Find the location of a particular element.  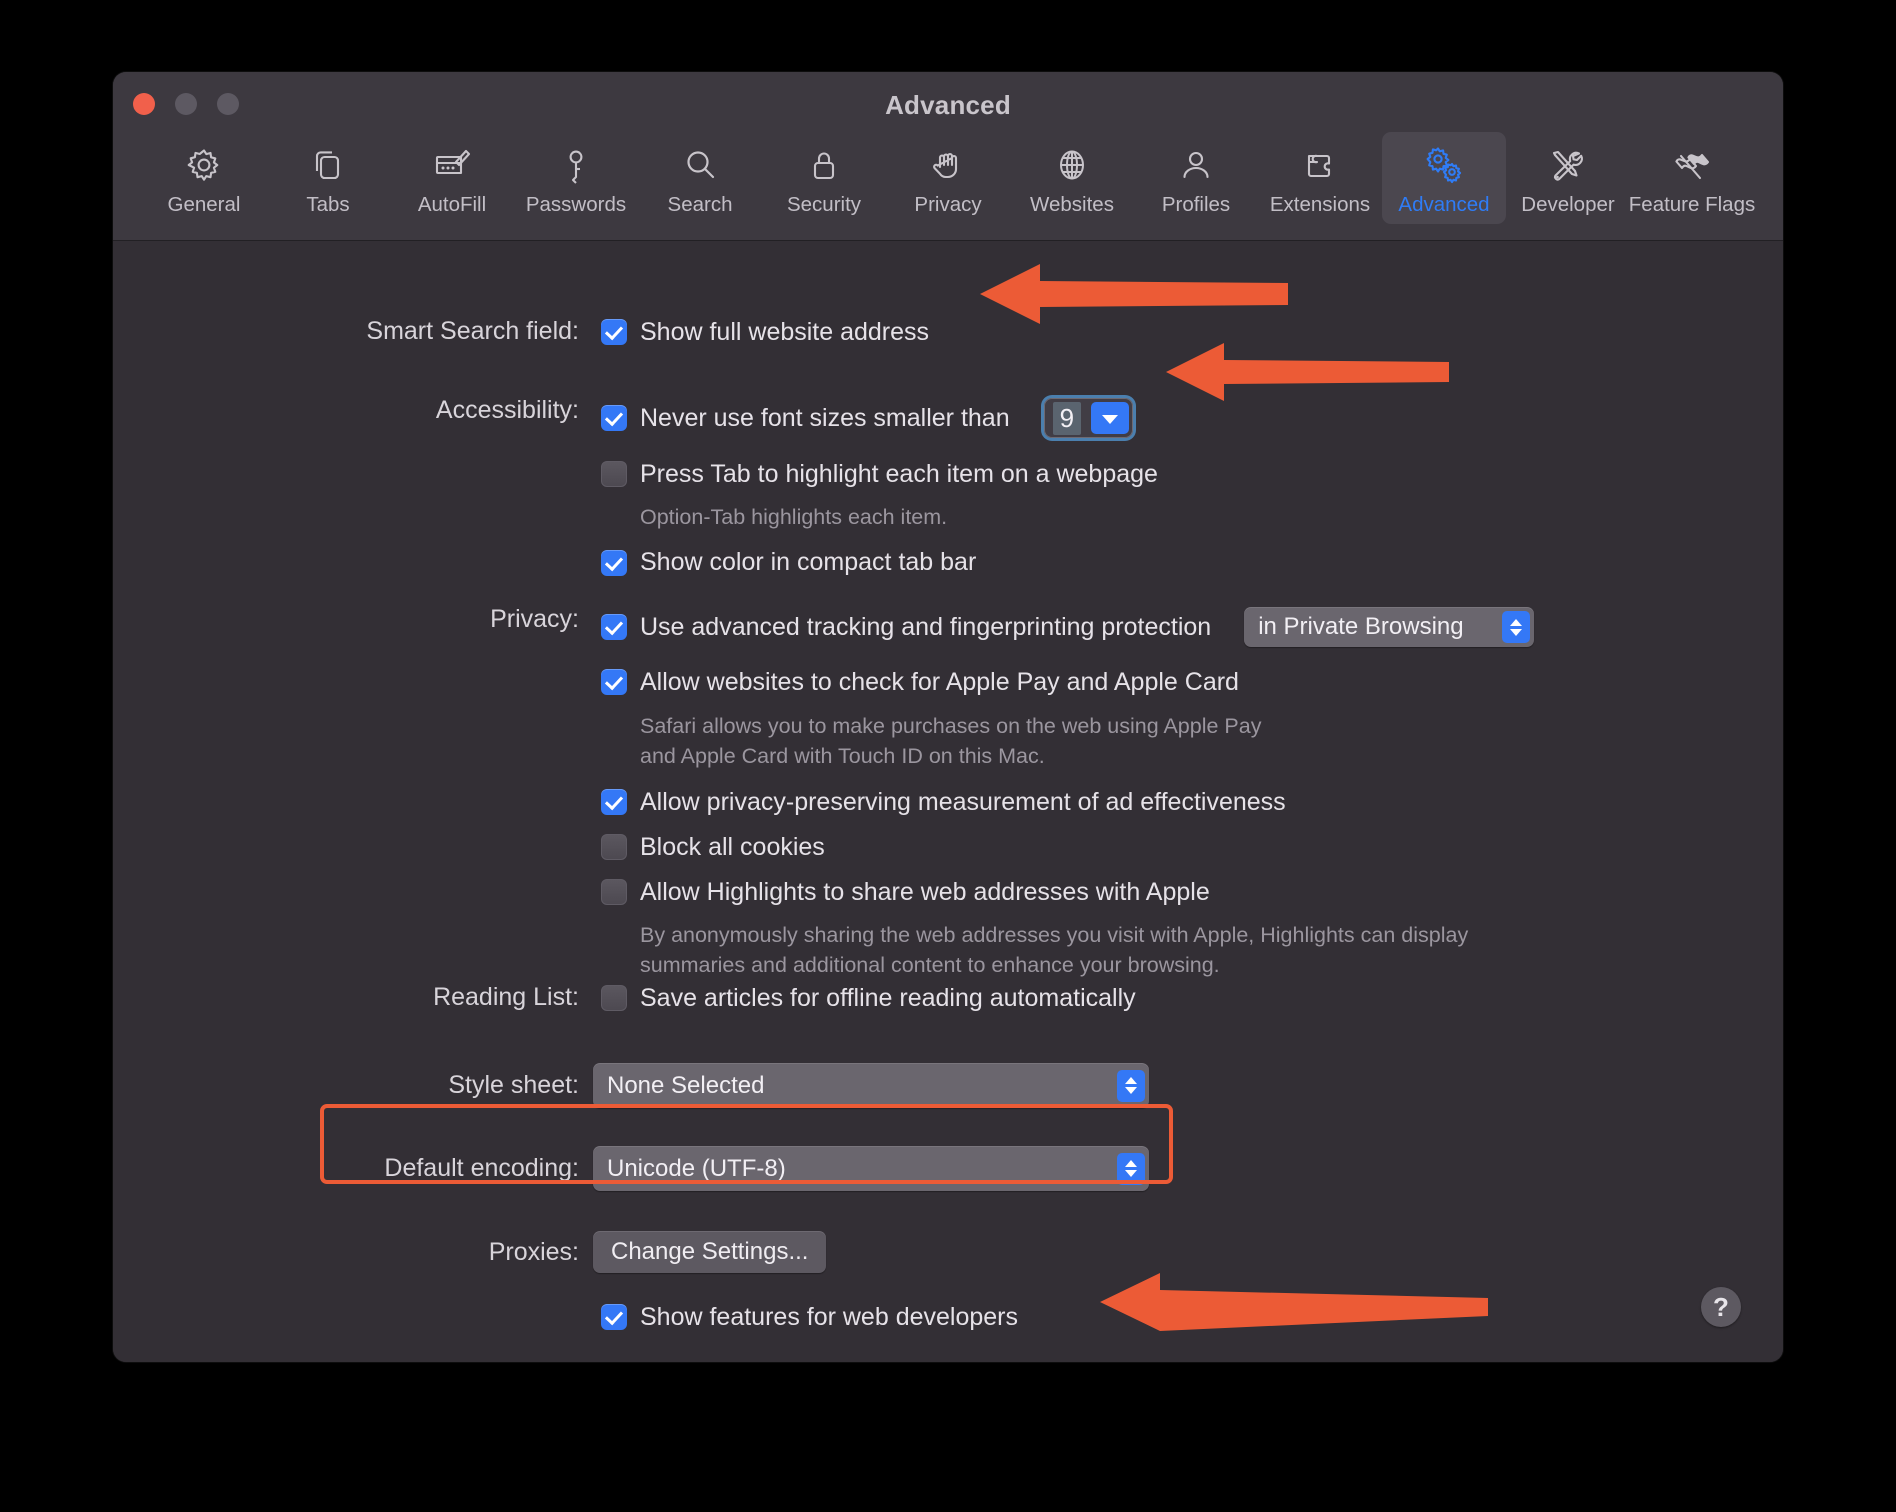

flags-icon is located at coordinates (1692, 165).